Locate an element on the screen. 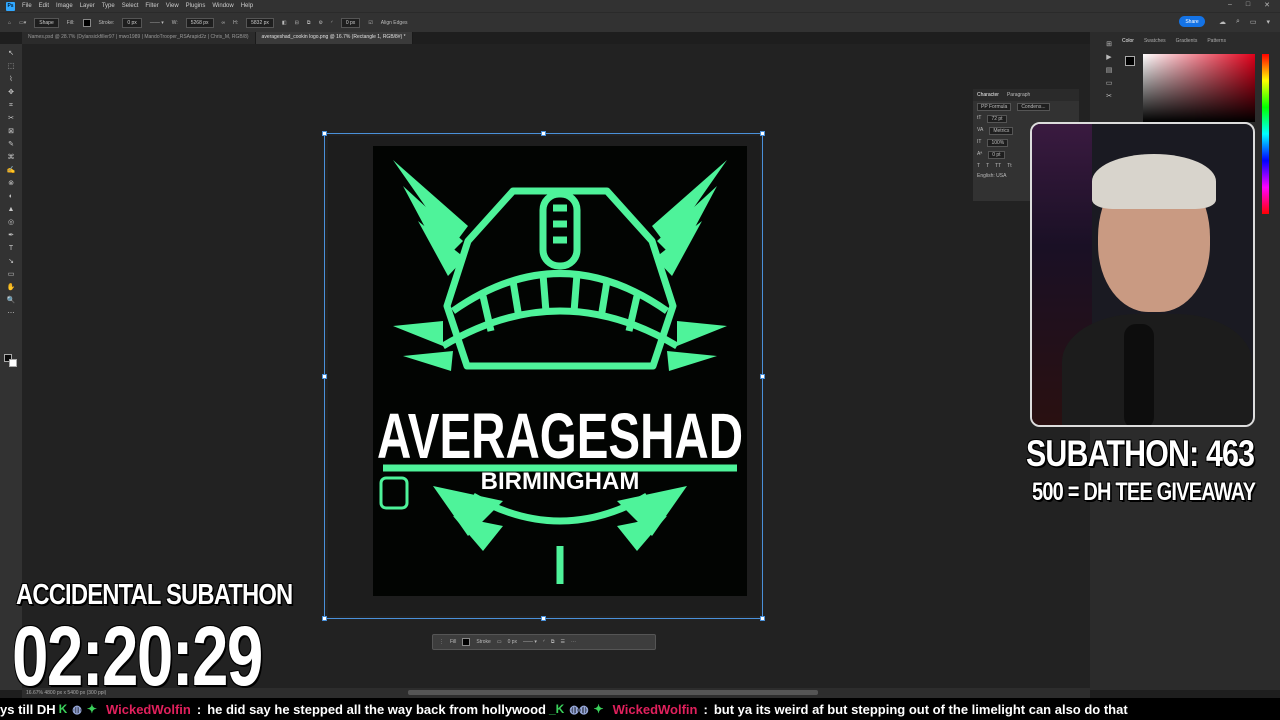  hand-tool-icon: ✋ is located at coordinates (11, 287).